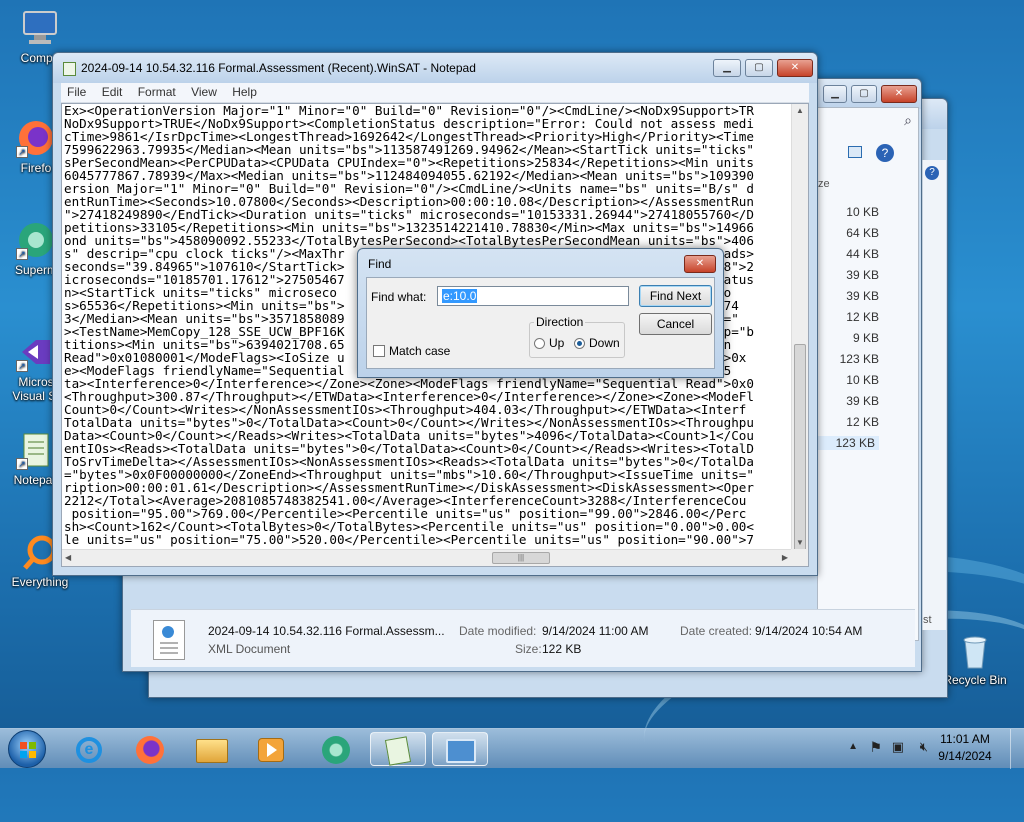 Image resolution: width=1024 pixels, height=822 pixels. Describe the element at coordinates (169, 640) in the screenshot. I see `xml-file-icon` at that location.